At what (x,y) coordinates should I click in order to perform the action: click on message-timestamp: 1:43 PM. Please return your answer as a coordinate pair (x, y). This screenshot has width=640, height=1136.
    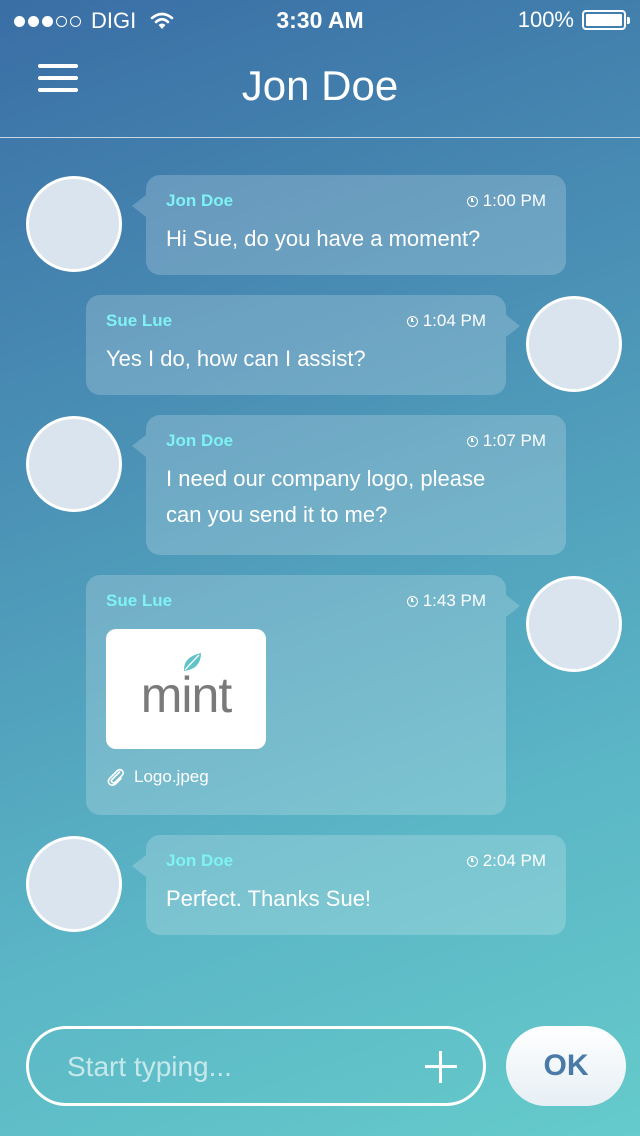
    Looking at the image, I should click on (446, 601).